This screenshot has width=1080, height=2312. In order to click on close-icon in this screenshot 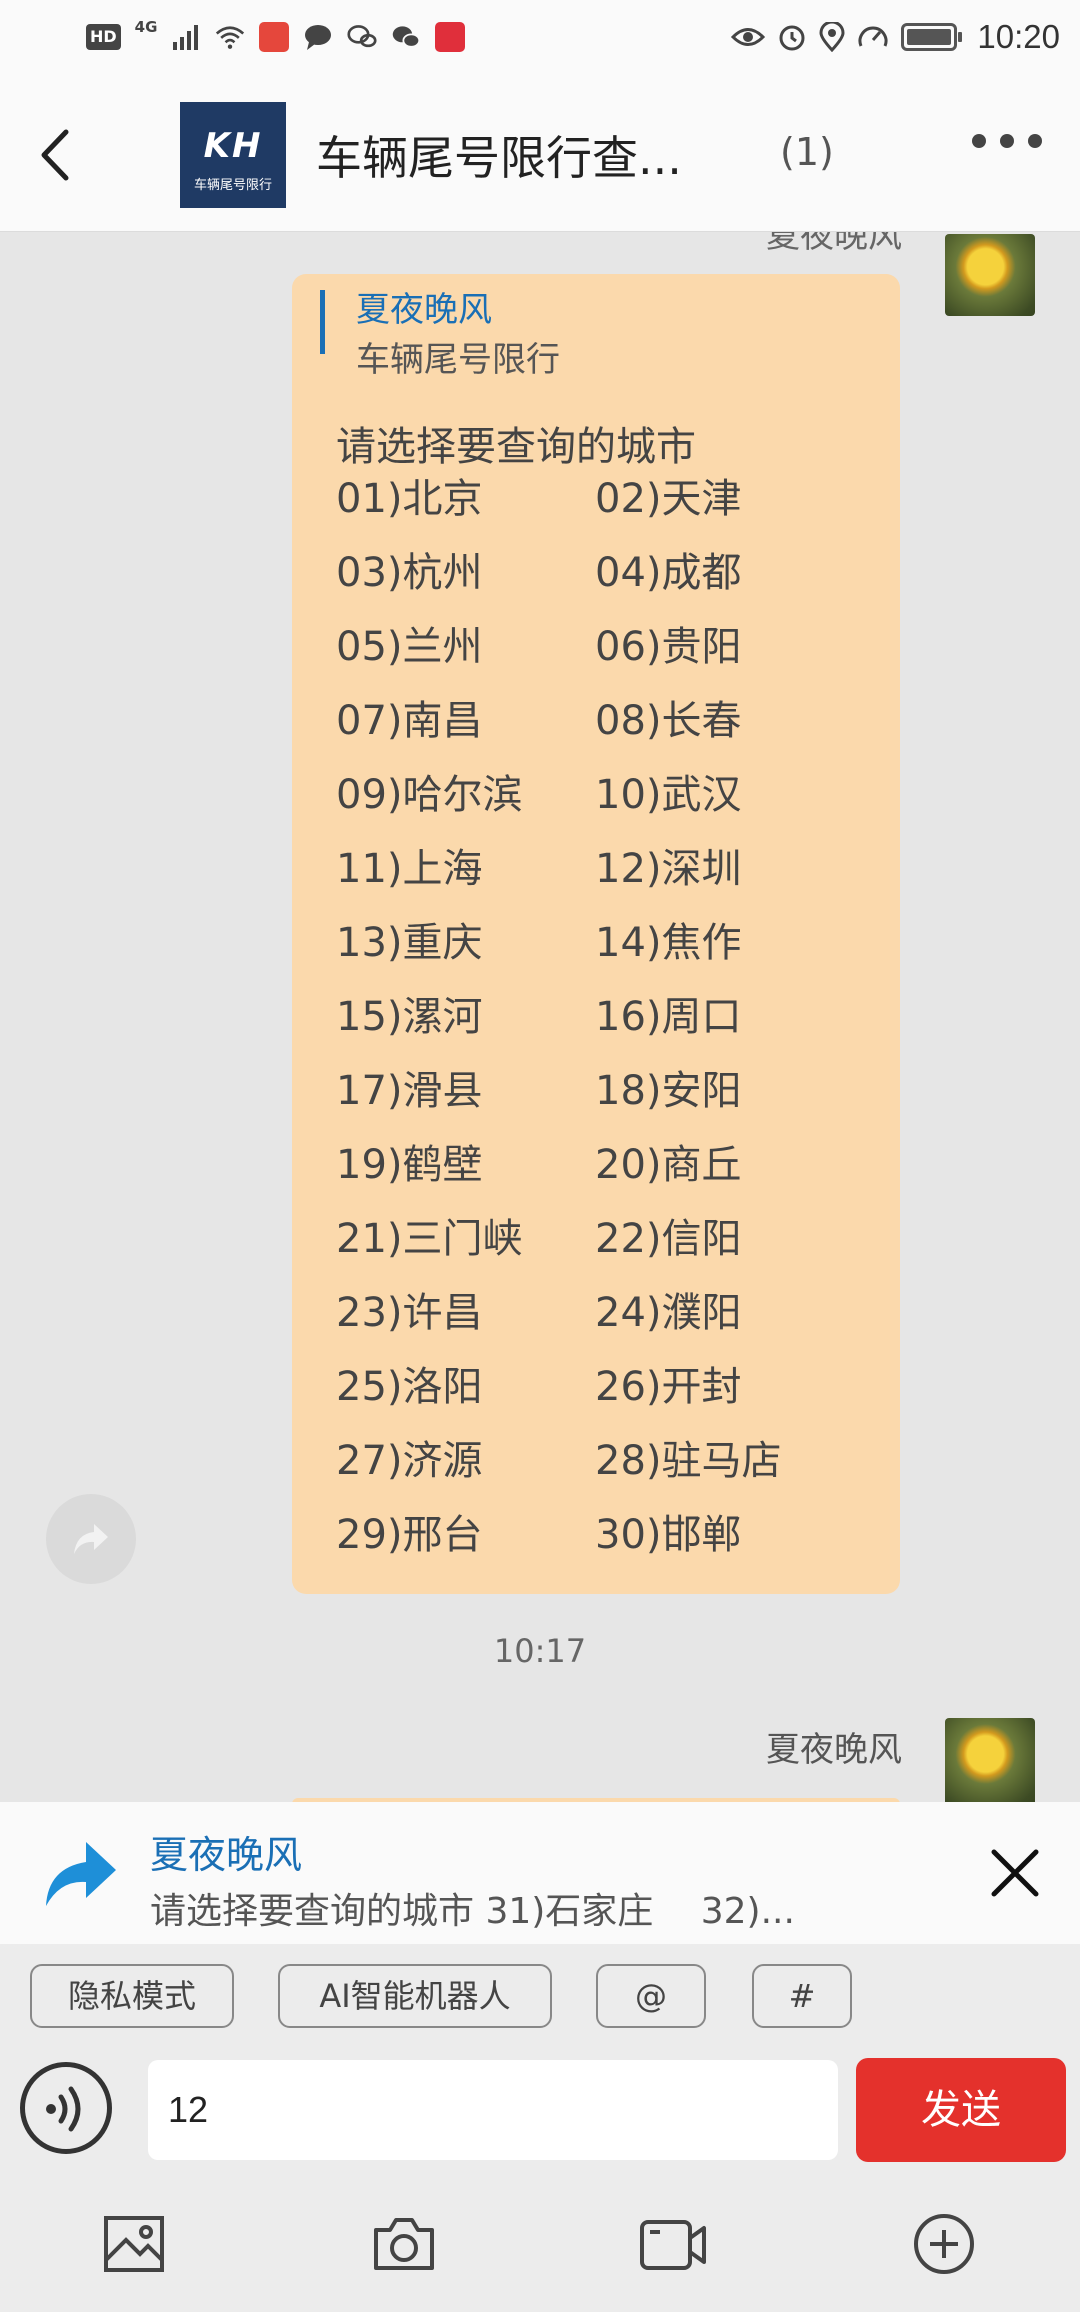, I will do `click(1015, 1873)`.